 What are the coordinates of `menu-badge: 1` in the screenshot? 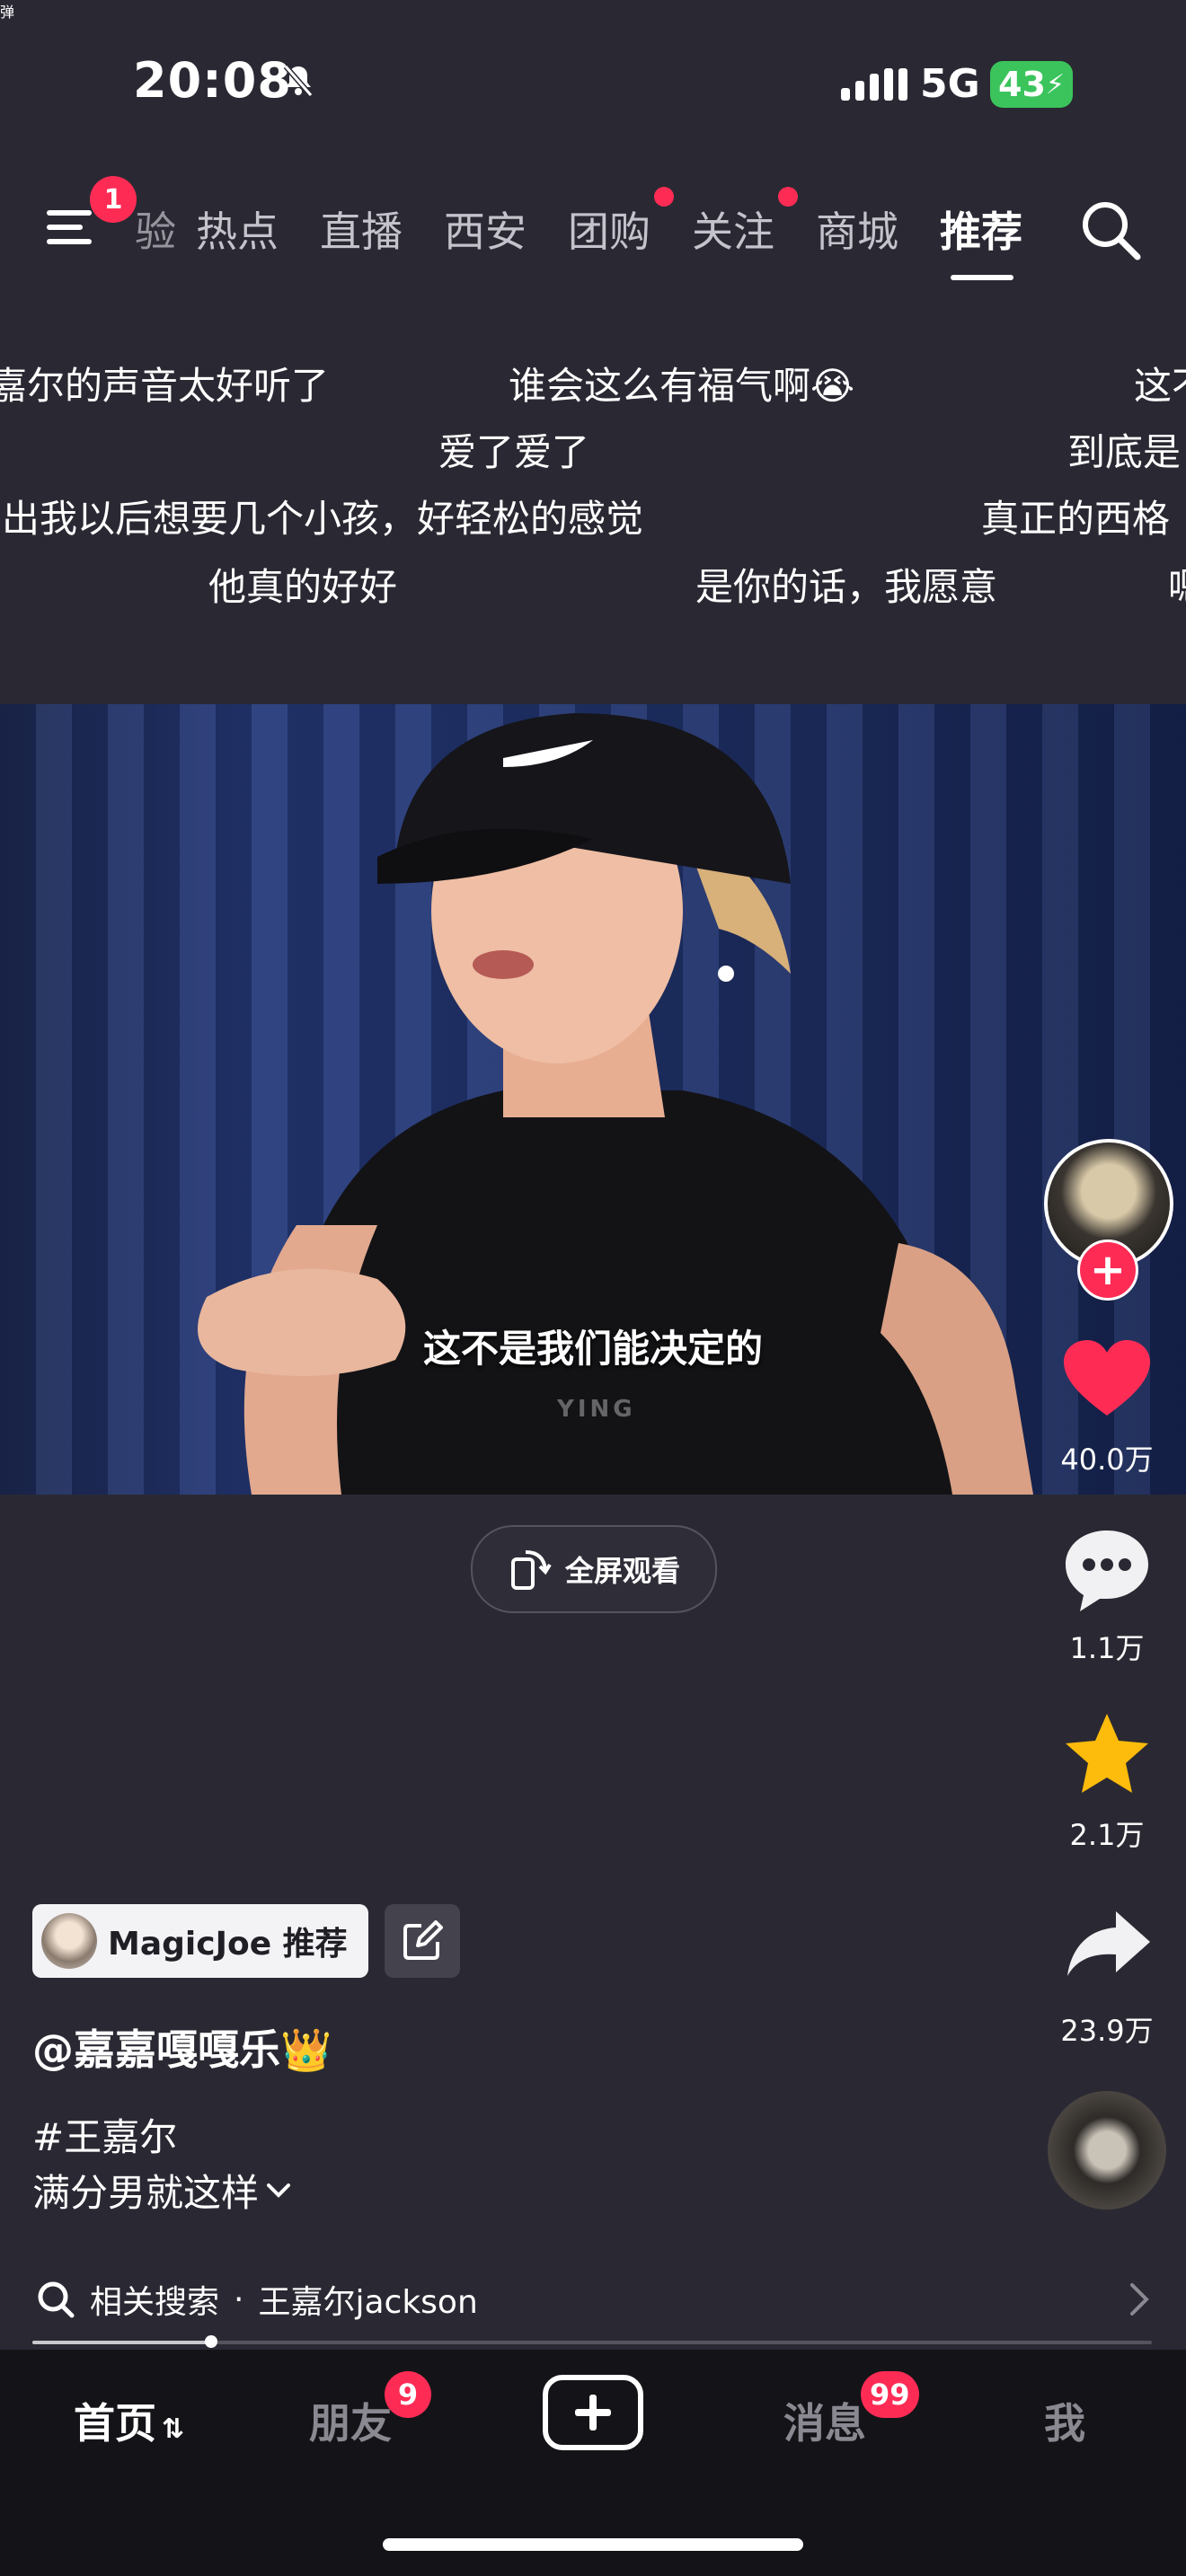 It's located at (113, 199).